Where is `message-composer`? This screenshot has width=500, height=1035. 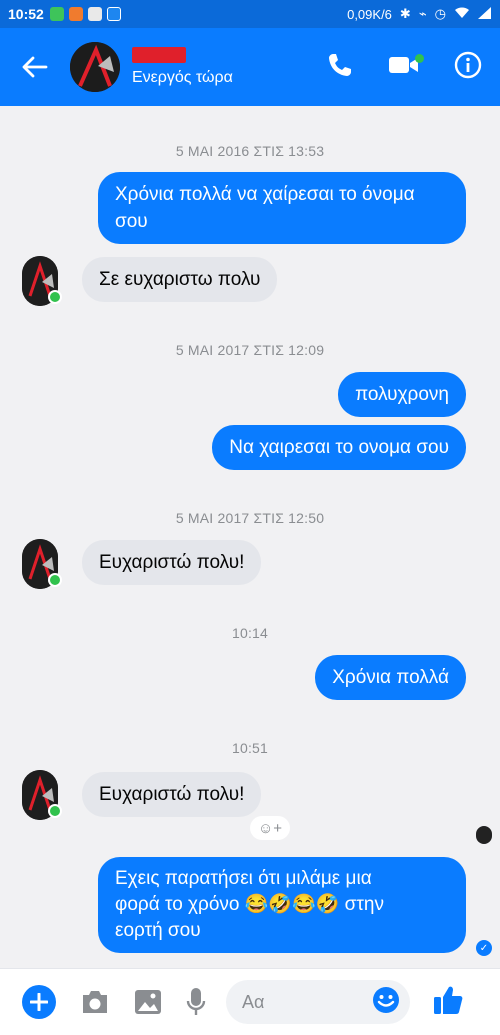
message-composer is located at coordinates (250, 1001).